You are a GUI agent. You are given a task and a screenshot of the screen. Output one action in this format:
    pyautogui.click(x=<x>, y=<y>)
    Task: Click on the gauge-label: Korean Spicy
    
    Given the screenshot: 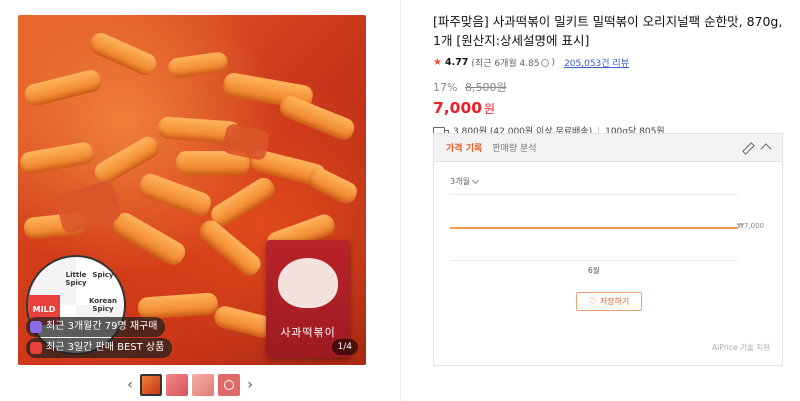 What is the action you would take?
    pyautogui.click(x=103, y=305)
    